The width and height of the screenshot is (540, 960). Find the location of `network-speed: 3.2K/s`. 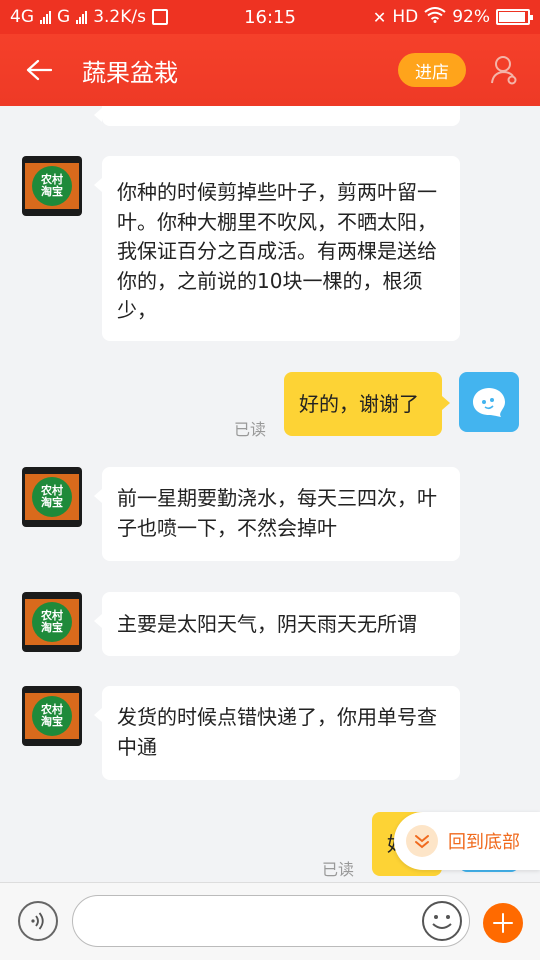

network-speed: 3.2K/s is located at coordinates (119, 17).